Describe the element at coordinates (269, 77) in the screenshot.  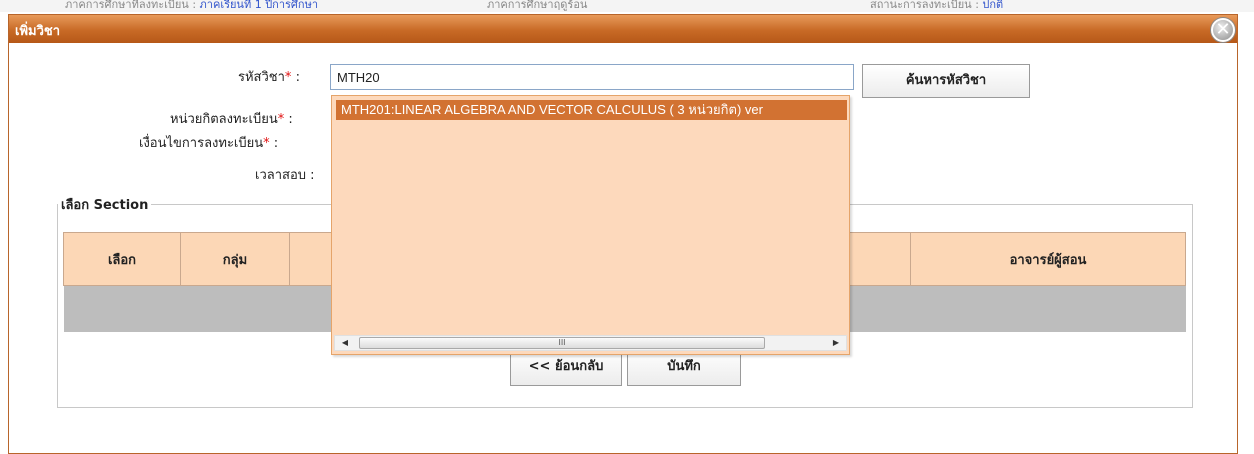
I see `course-code-label: รหัสวิชา* :` at that location.